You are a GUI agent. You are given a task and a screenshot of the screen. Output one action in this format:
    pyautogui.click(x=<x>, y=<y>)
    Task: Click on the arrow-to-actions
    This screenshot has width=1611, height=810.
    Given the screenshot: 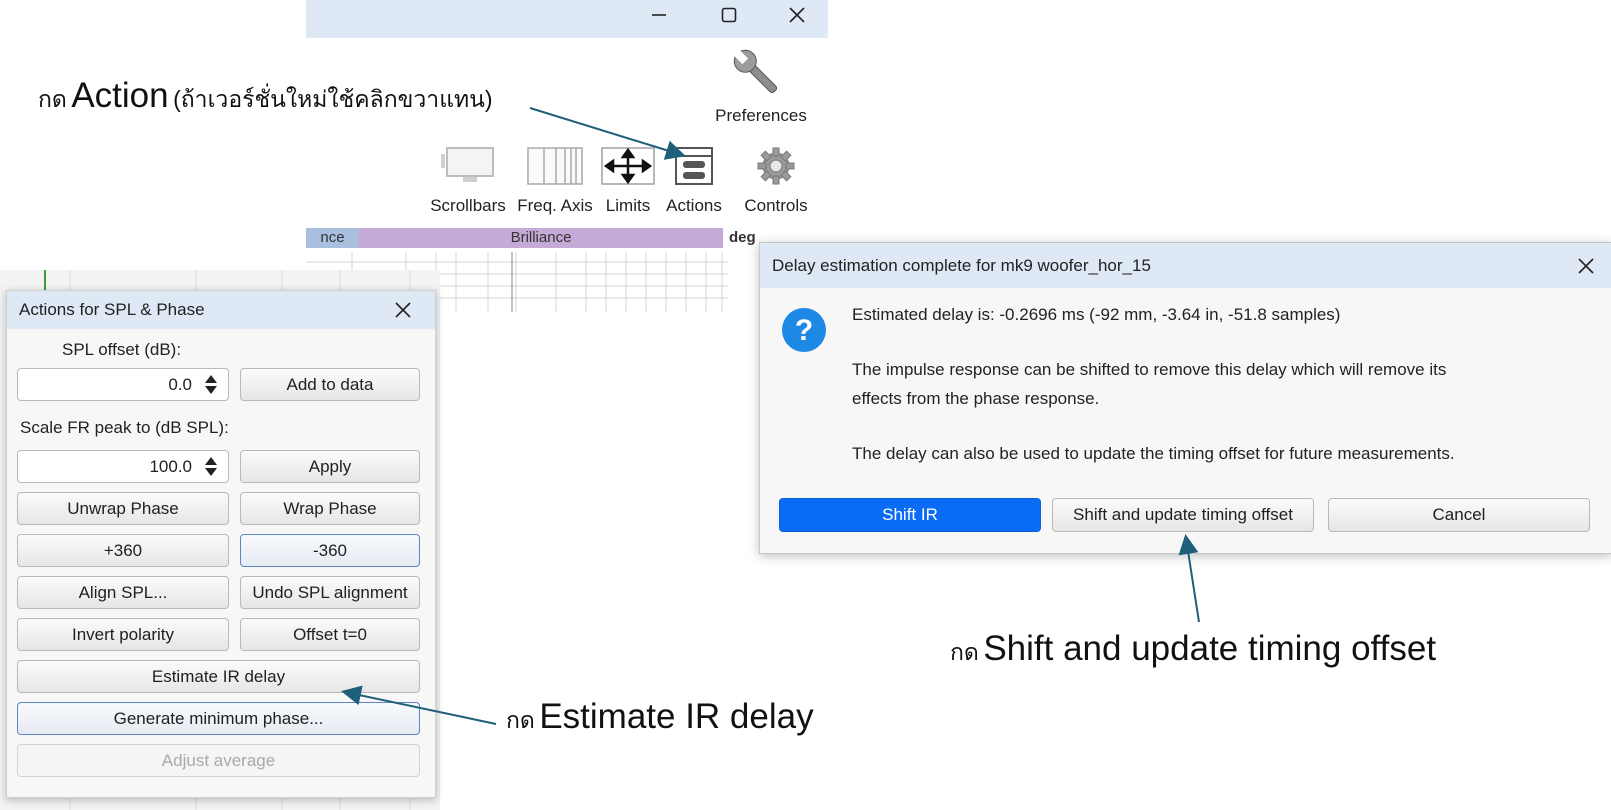 What is the action you would take?
    pyautogui.click(x=607, y=133)
    